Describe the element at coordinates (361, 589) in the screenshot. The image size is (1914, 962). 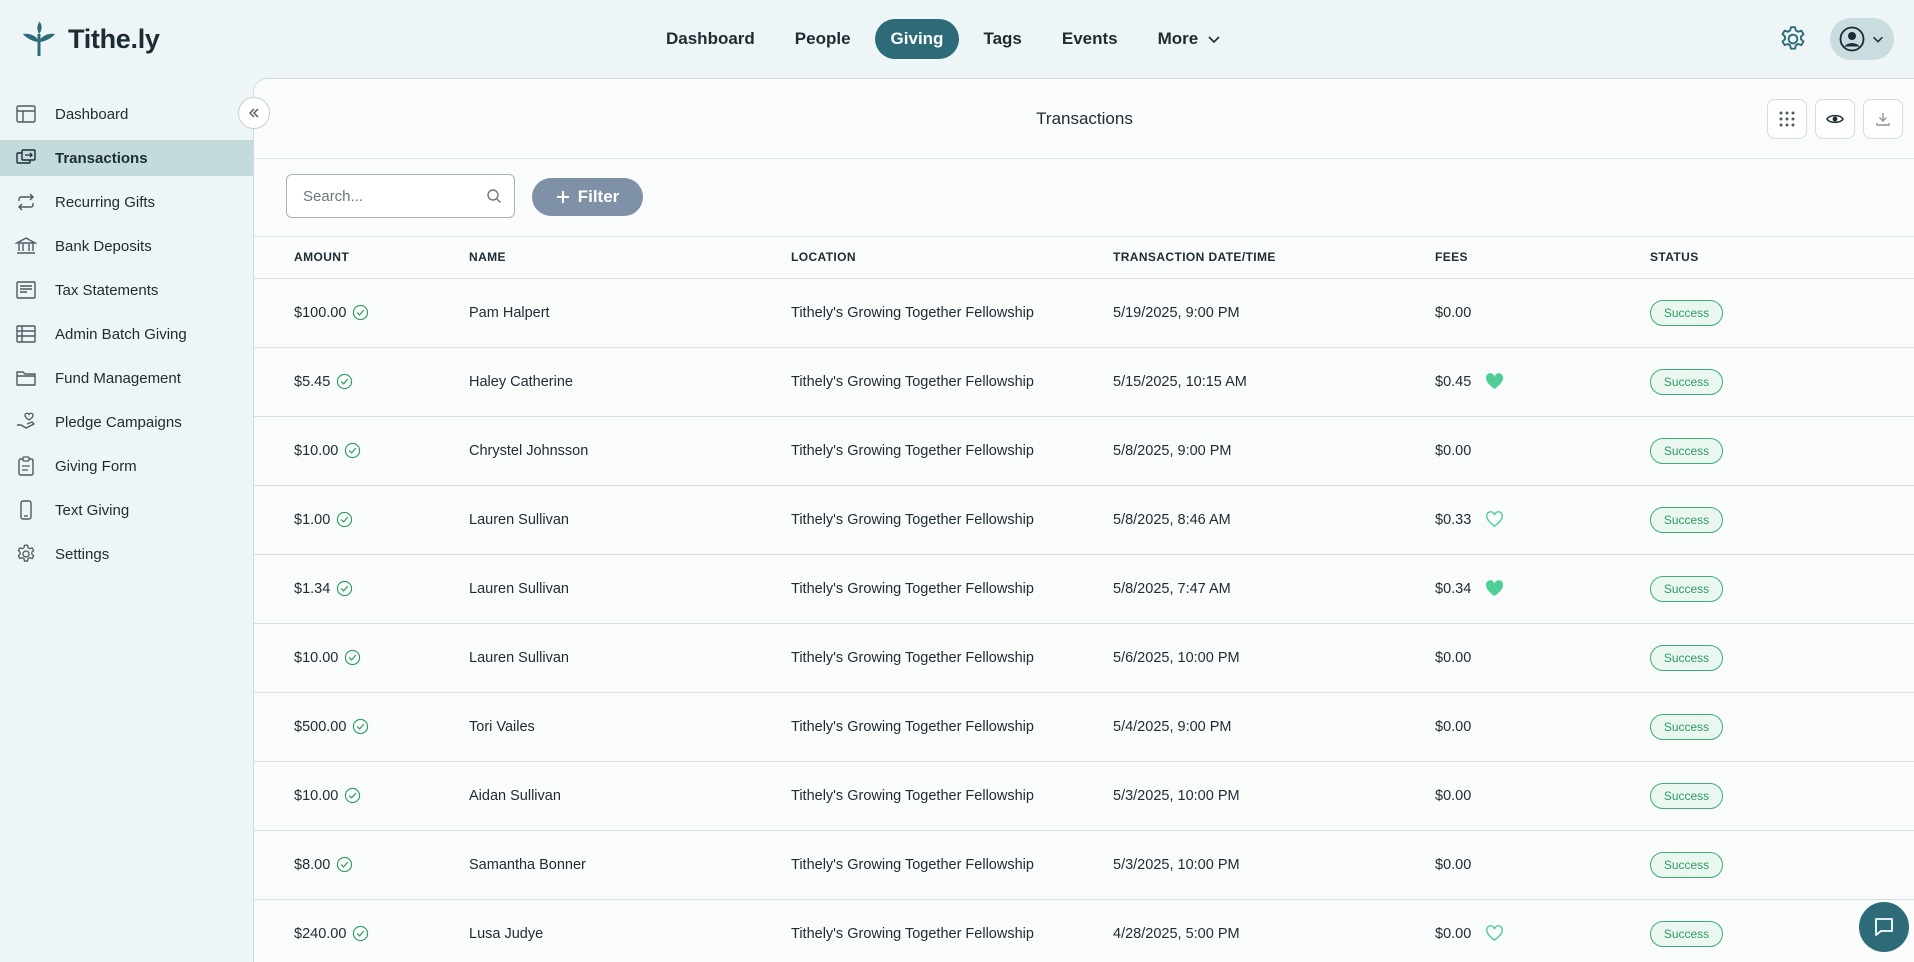
I see `cell-amount: $1.34` at that location.